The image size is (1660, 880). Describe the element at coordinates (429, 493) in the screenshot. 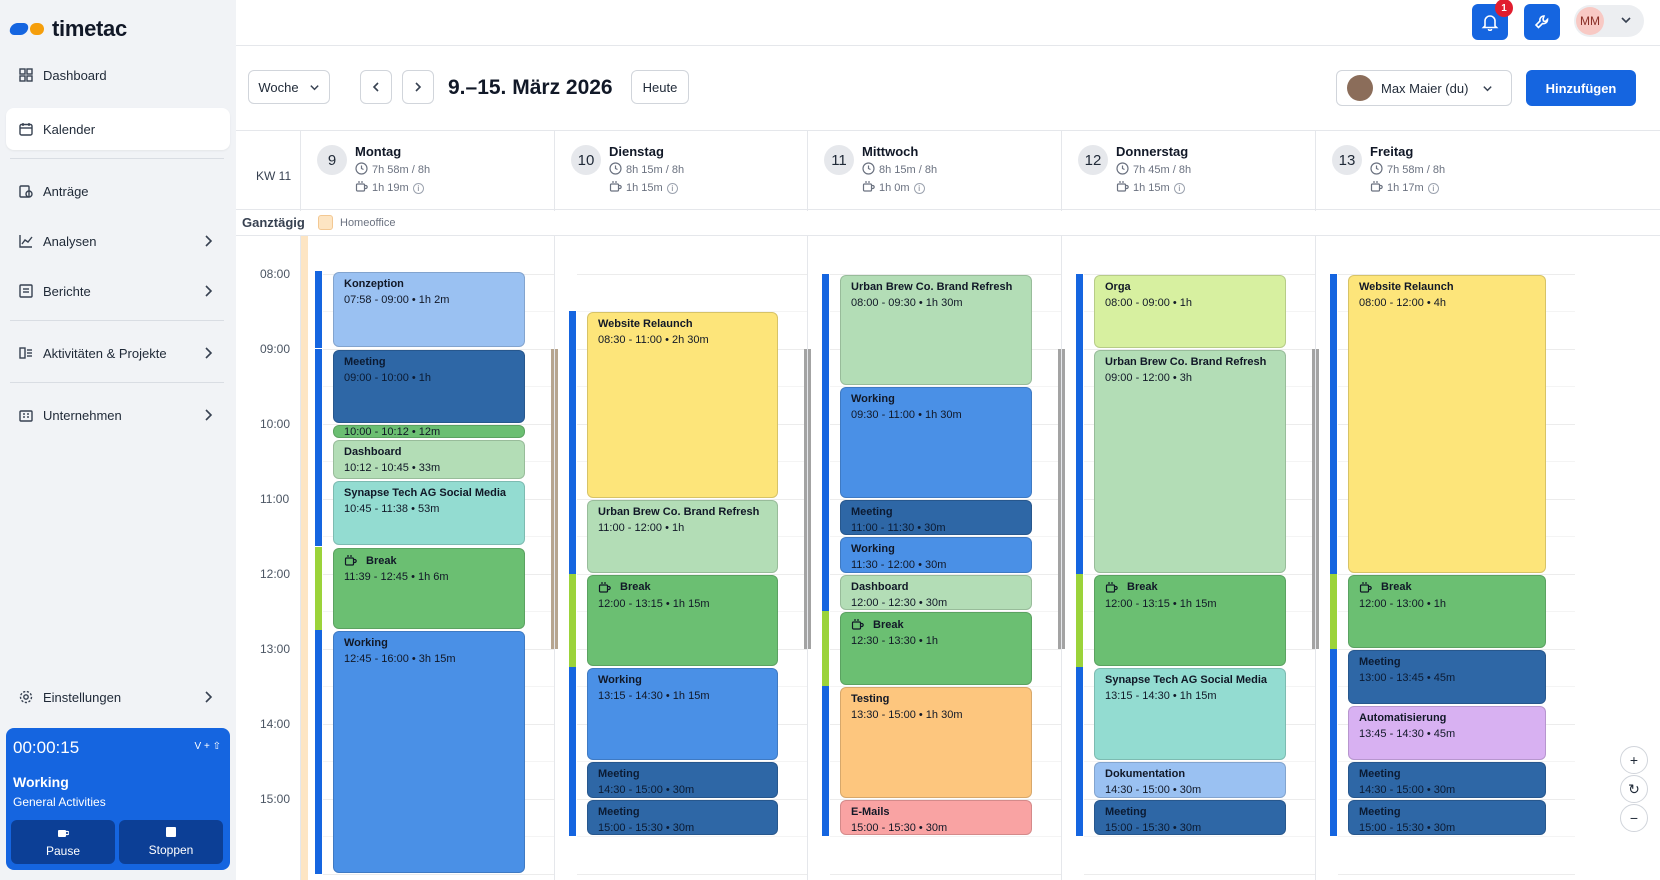

I see `event-title: Synapse Tech AG Social Media` at that location.